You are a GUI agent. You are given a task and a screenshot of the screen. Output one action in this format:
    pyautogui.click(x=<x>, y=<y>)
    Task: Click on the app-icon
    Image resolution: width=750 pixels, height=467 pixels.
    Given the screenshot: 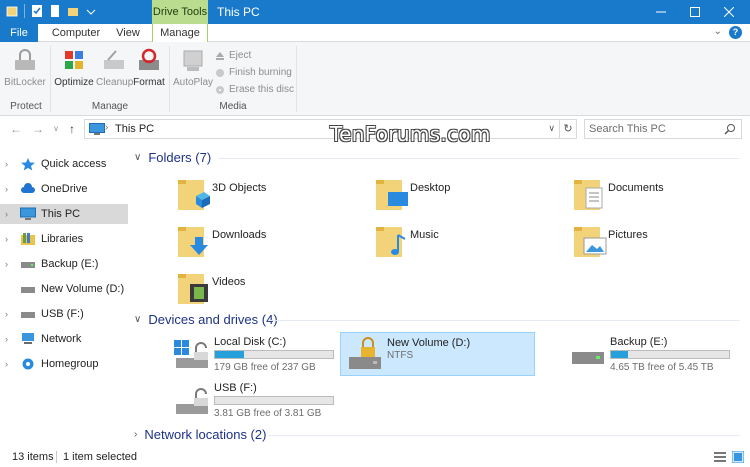 What is the action you would take?
    pyautogui.click(x=12, y=11)
    